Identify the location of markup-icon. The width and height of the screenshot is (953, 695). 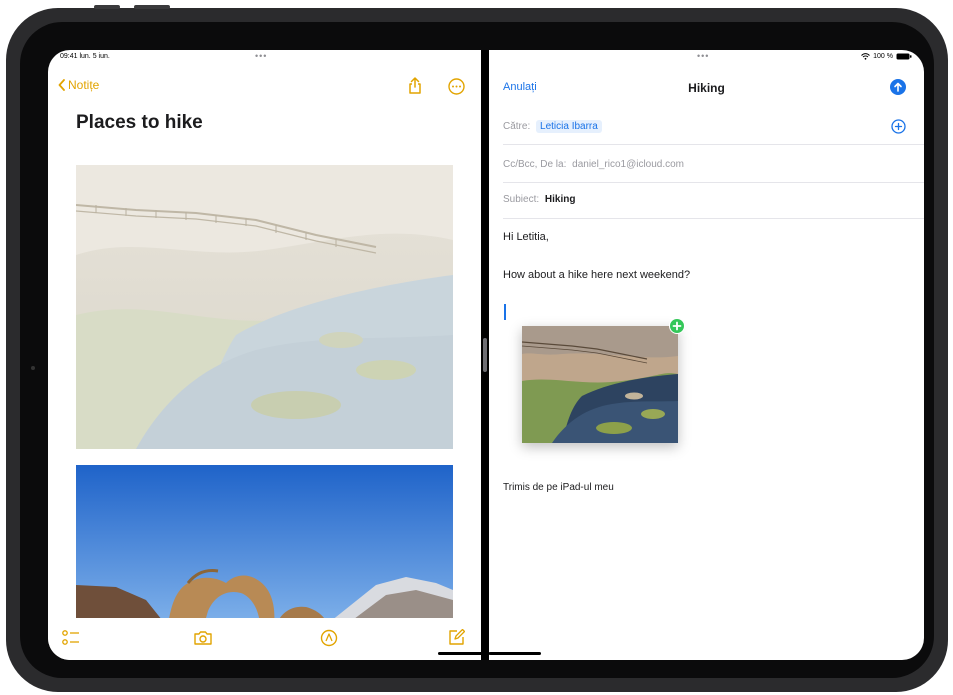
(329, 638).